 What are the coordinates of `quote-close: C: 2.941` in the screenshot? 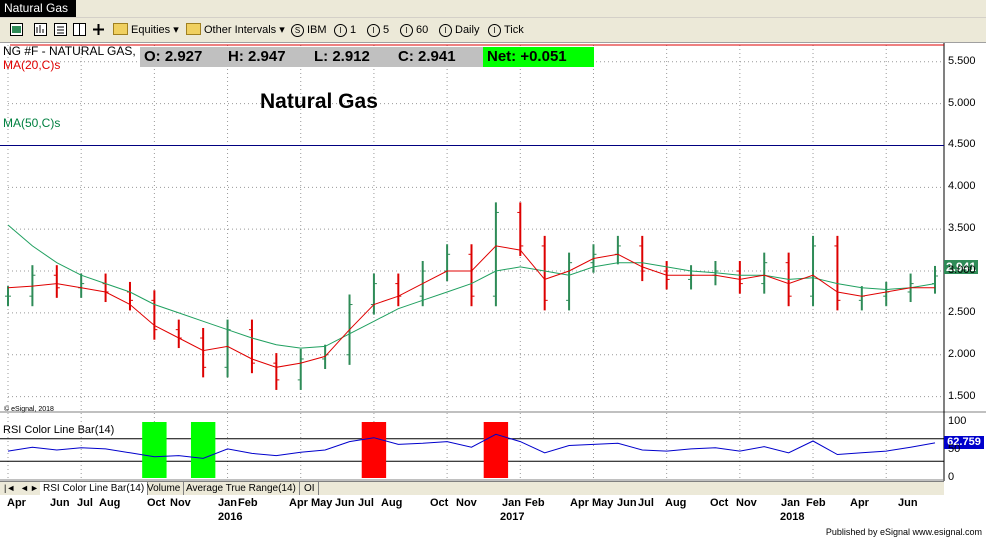 It's located at (427, 56).